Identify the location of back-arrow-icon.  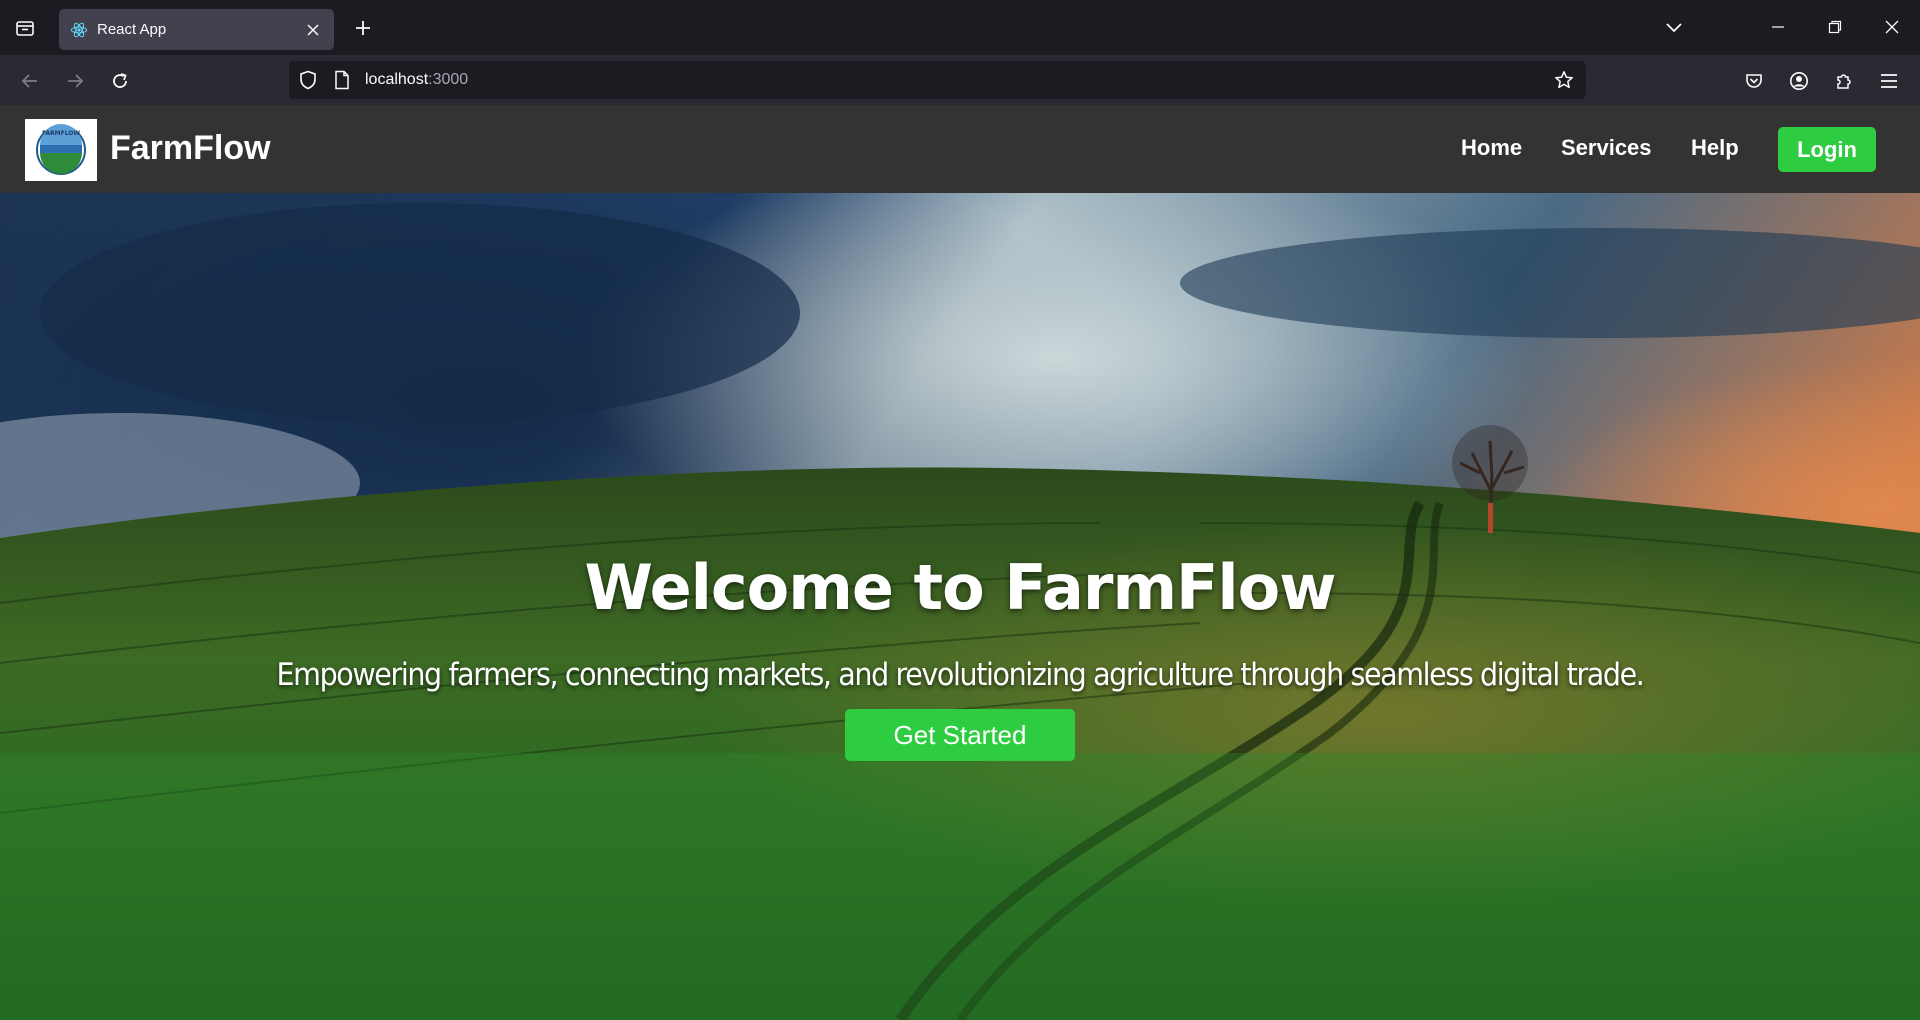
(30, 81).